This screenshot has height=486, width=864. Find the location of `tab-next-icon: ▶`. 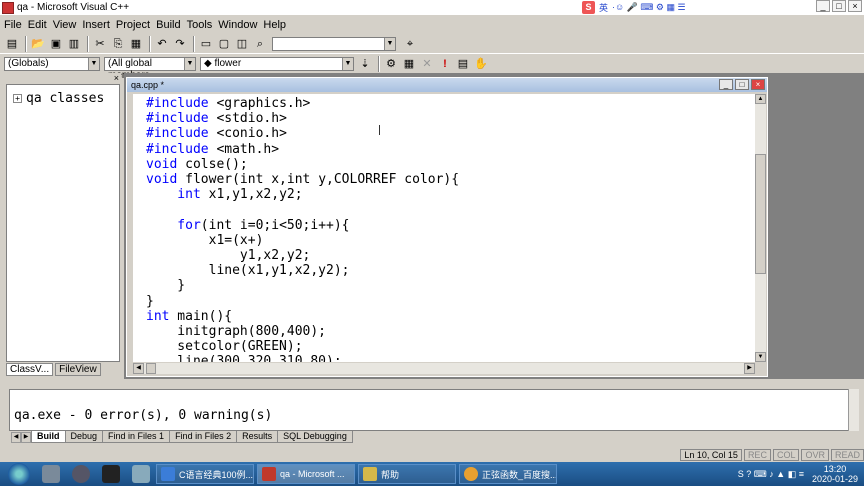

tab-next-icon: ▶ is located at coordinates (26, 437).